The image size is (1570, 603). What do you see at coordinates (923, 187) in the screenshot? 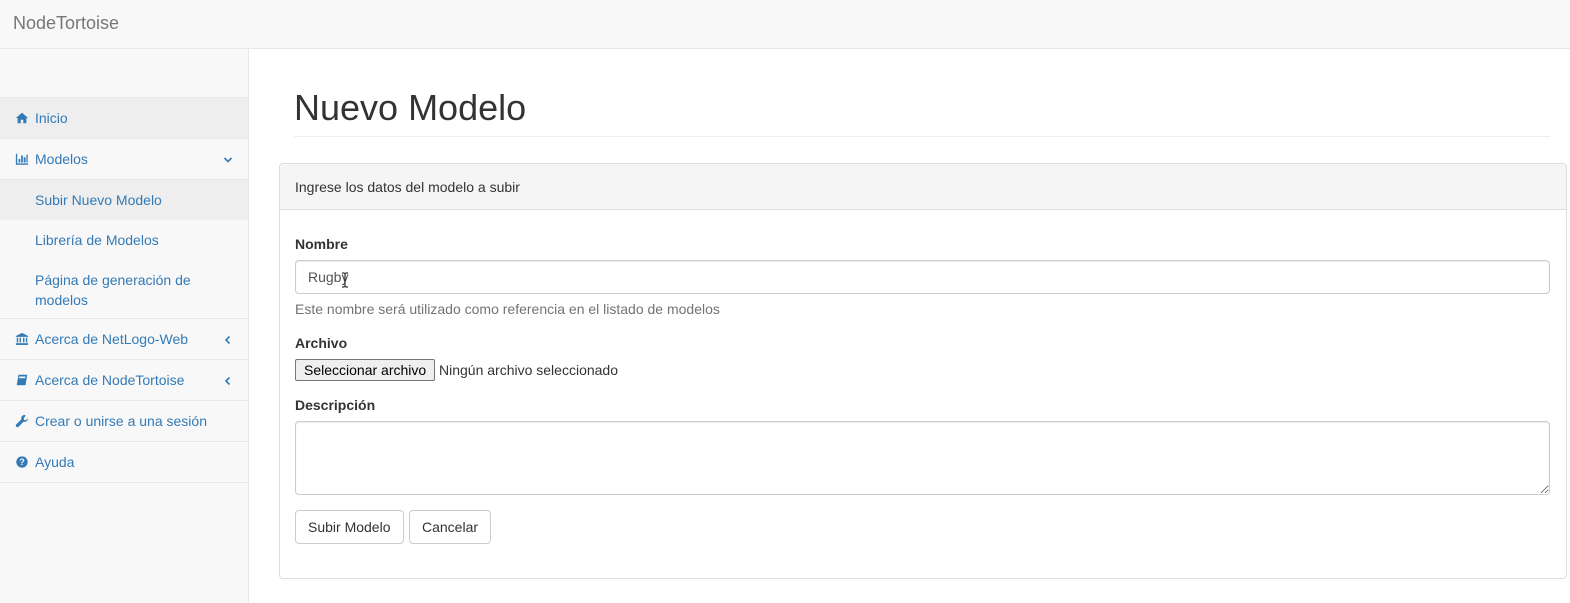
I see `panel-heading: Ingrese los datos del modelo a subir` at bounding box center [923, 187].